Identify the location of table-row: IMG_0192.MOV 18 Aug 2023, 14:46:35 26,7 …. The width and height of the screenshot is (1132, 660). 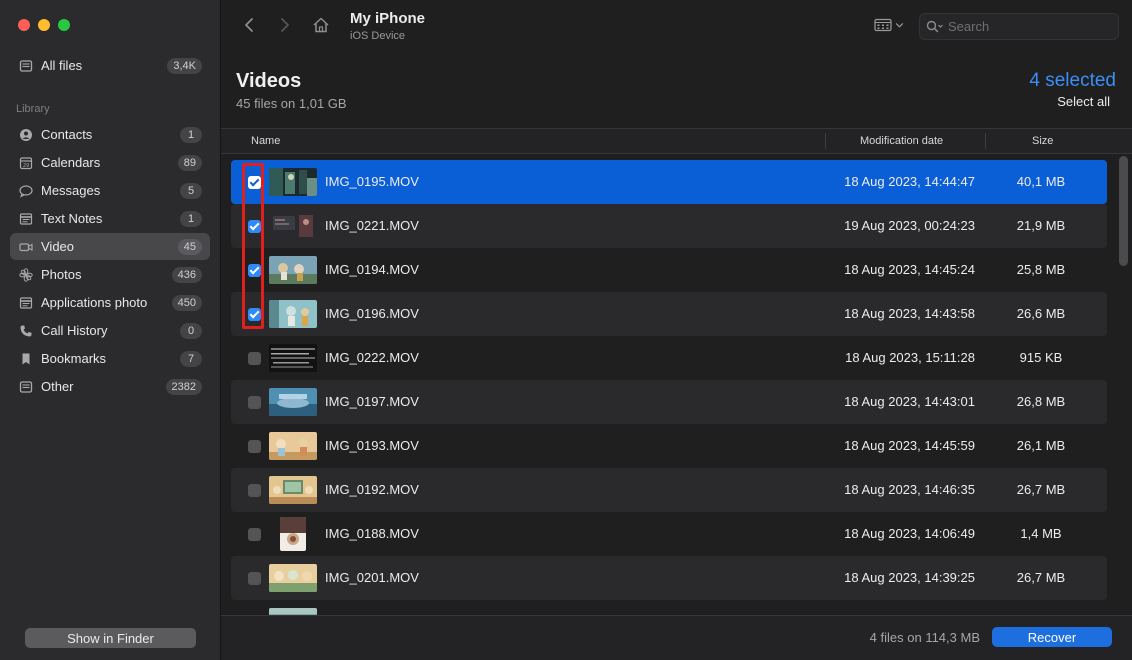
(669, 490).